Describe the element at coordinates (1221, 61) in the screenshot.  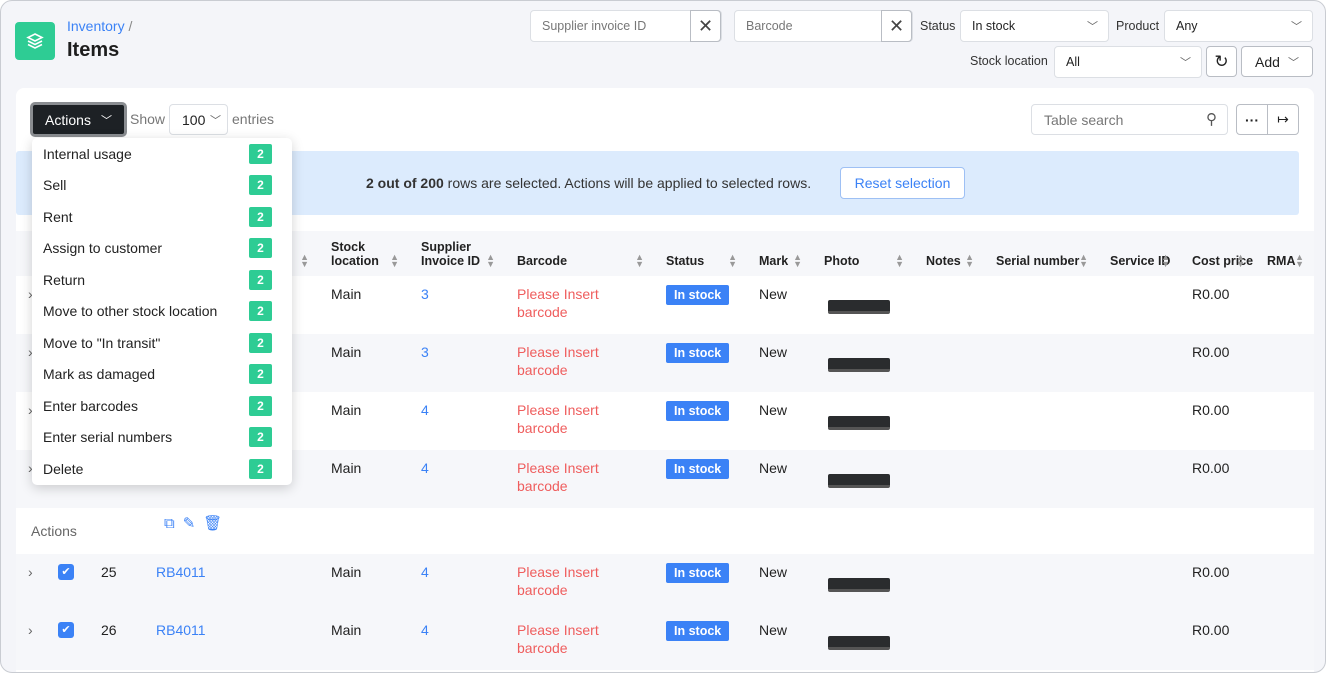
I see `refresh-button: ↻` at that location.